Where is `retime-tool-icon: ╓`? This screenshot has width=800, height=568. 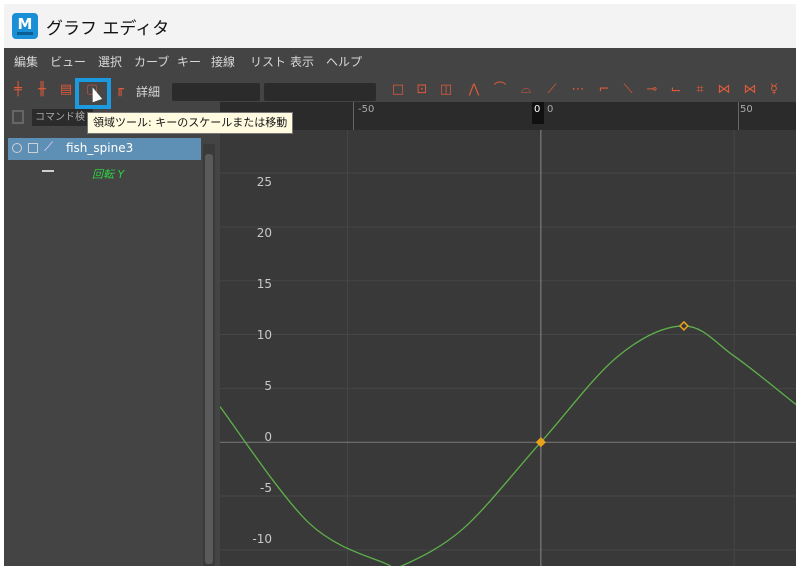
retime-tool-icon: ╓ is located at coordinates (120, 90).